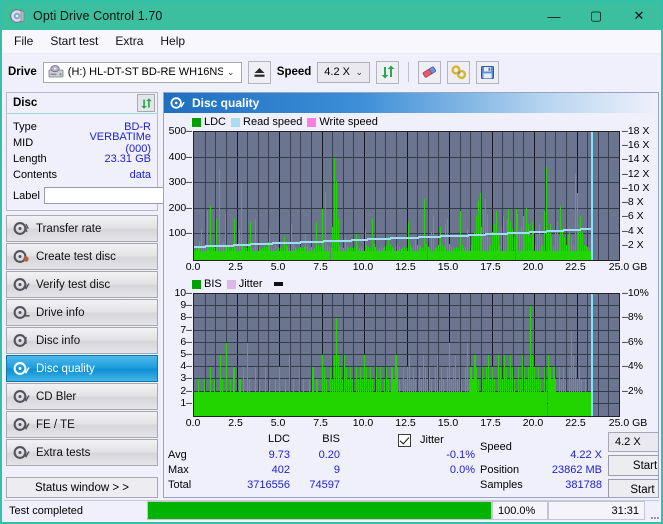 This screenshot has height=524, width=663. I want to click on jitter-checkbox, so click(404, 440).